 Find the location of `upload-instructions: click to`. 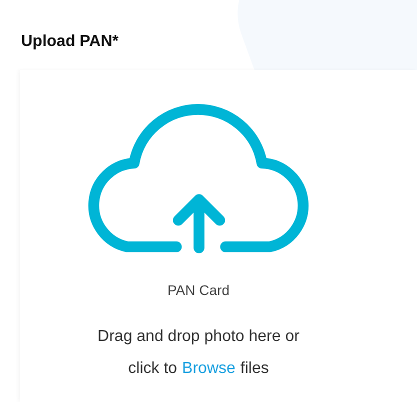

upload-instructions: click to is located at coordinates (153, 369).